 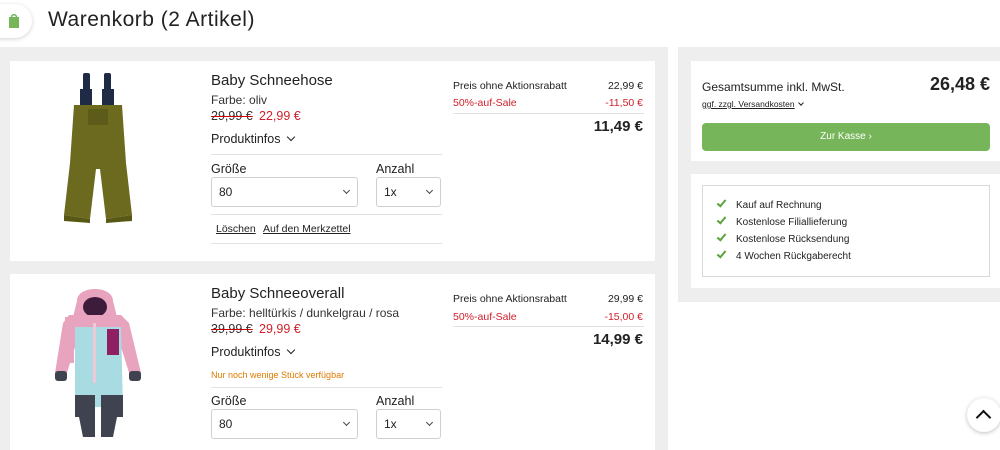 I want to click on product-name: Baby Schneeoverall, so click(x=277, y=293).